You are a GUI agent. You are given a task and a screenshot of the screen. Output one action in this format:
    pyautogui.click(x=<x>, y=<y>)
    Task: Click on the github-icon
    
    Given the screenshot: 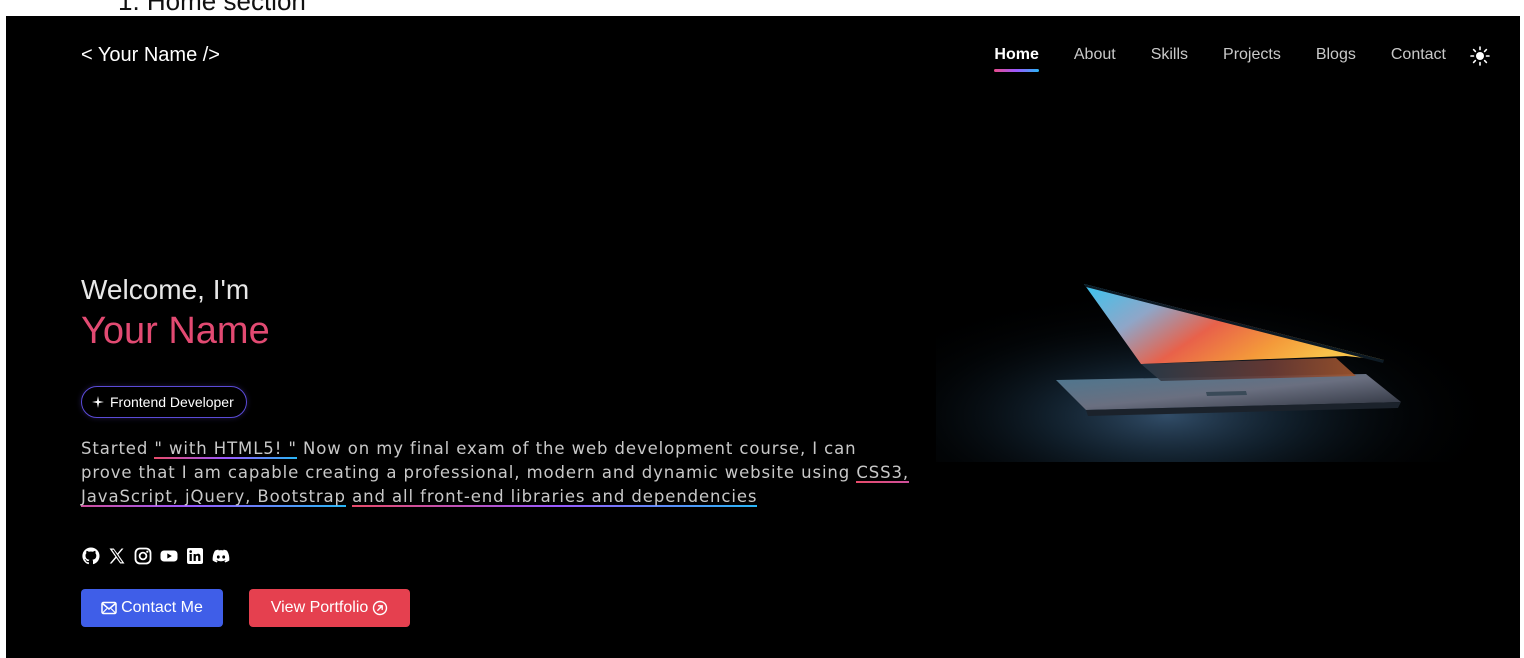 What is the action you would take?
    pyautogui.click(x=91, y=556)
    